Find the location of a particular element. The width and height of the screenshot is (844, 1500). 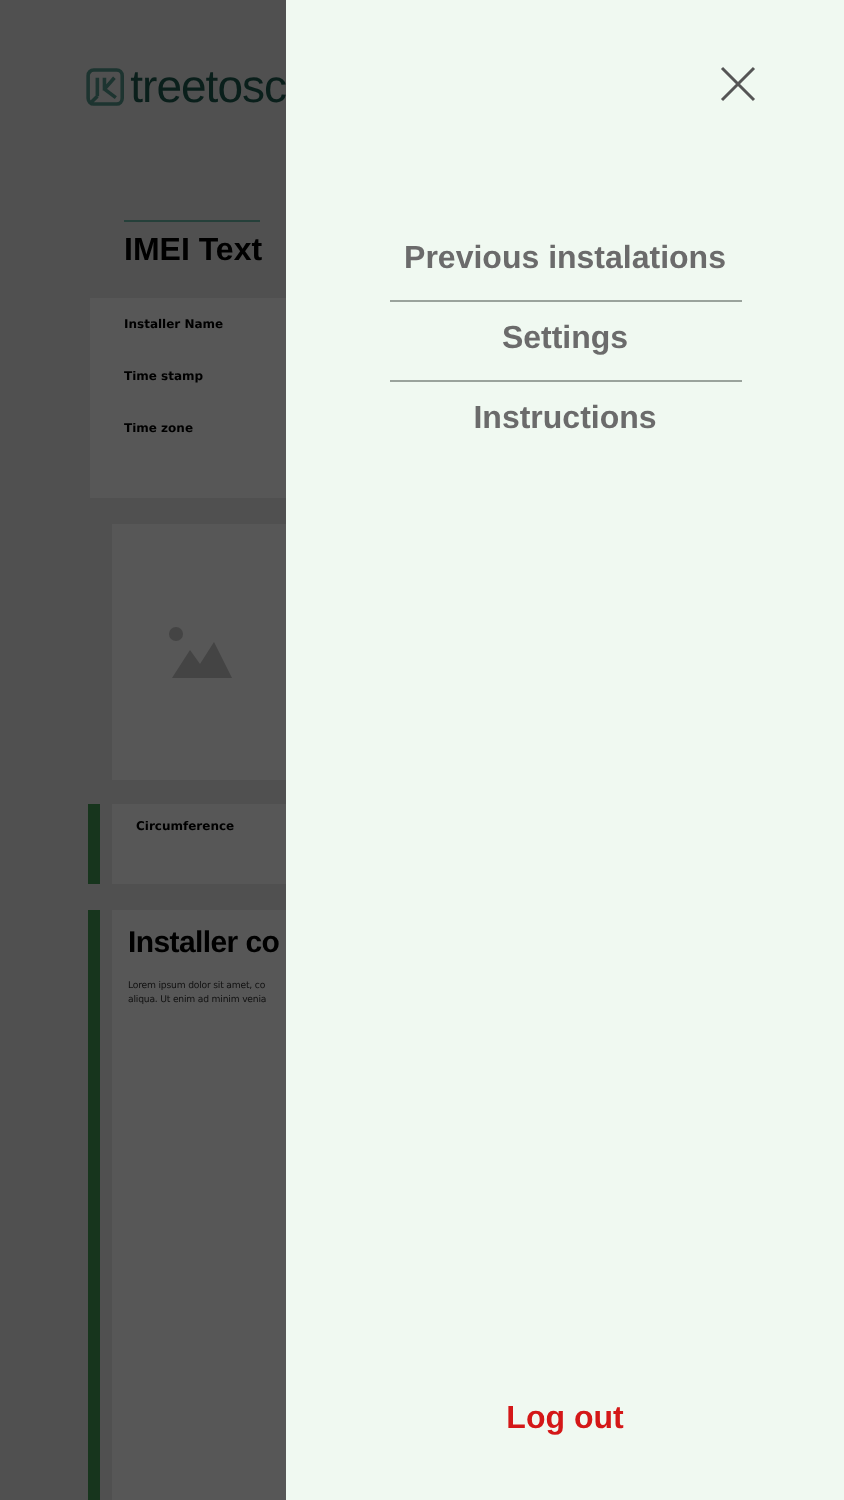

close-icon is located at coordinates (738, 84).